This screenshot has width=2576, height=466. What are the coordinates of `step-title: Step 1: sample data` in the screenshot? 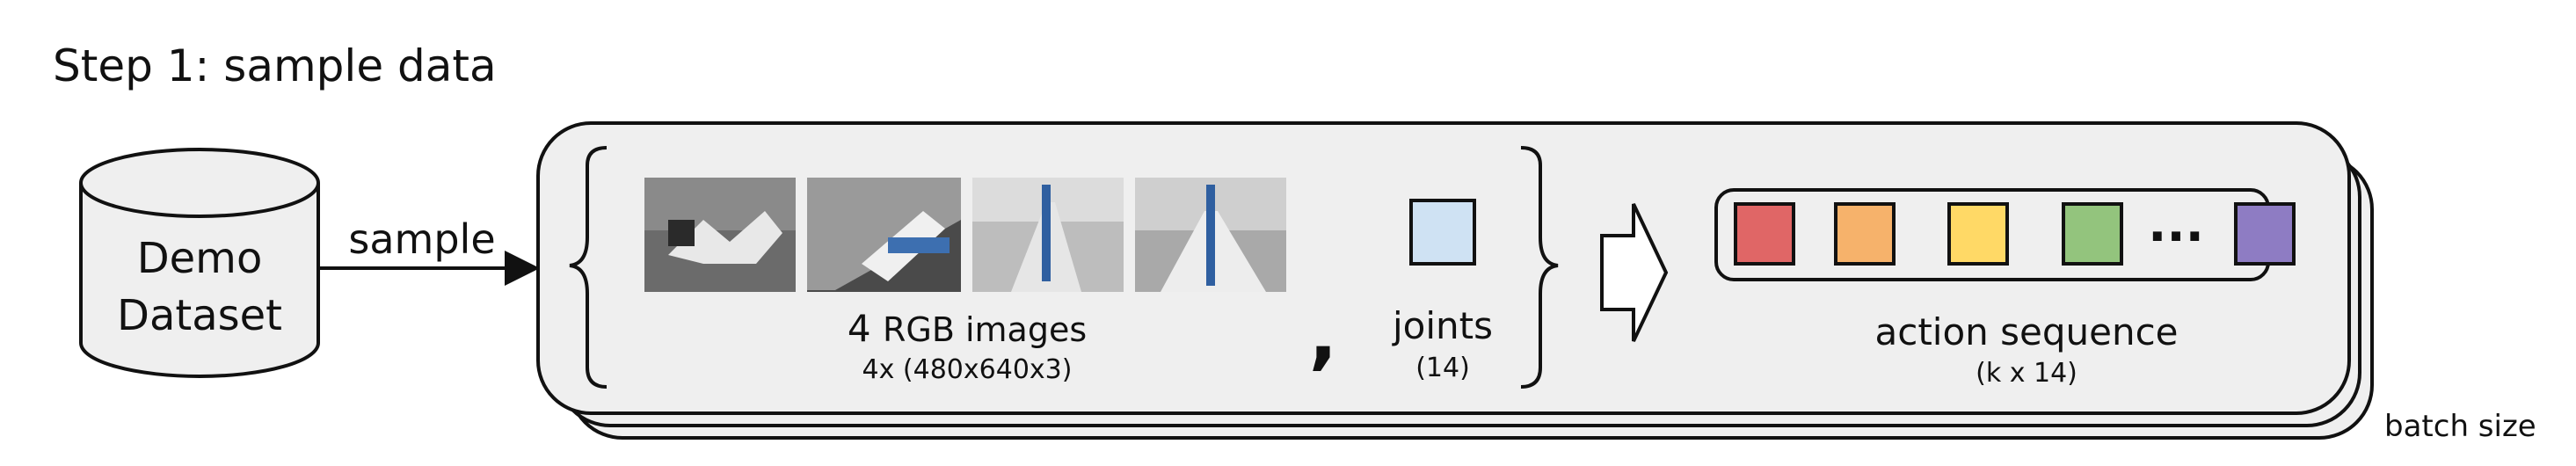 It's located at (275, 66).